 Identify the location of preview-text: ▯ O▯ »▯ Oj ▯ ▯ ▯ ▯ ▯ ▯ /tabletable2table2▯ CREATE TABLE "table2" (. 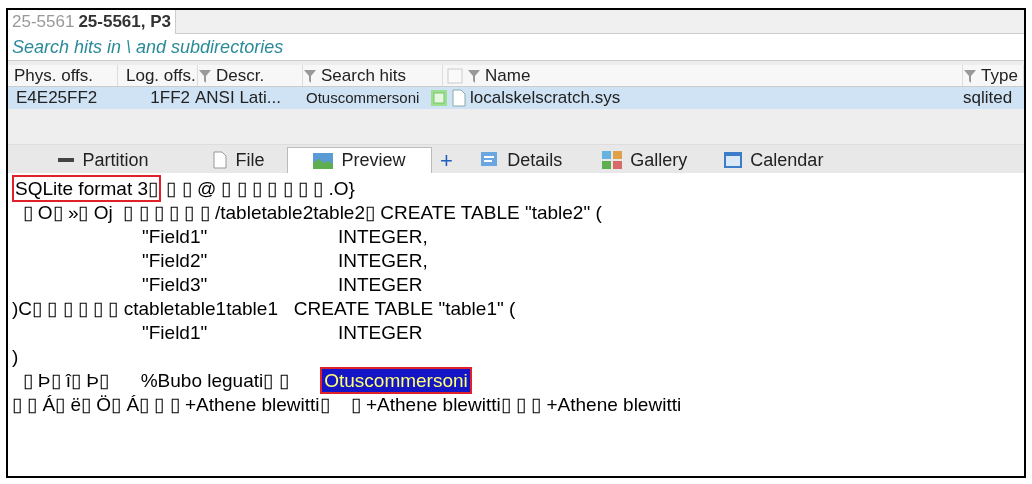
(311, 212).